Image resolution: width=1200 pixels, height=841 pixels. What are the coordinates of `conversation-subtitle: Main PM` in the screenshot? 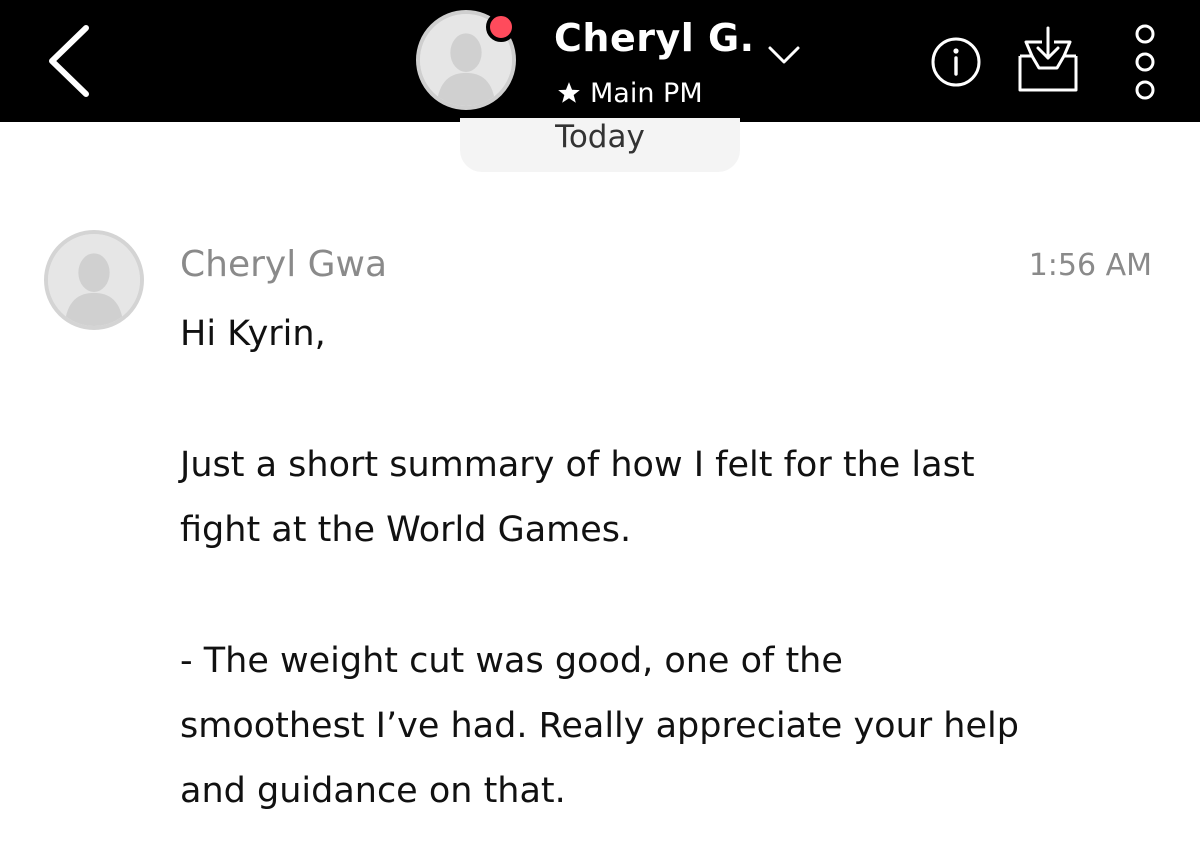 It's located at (629, 93).